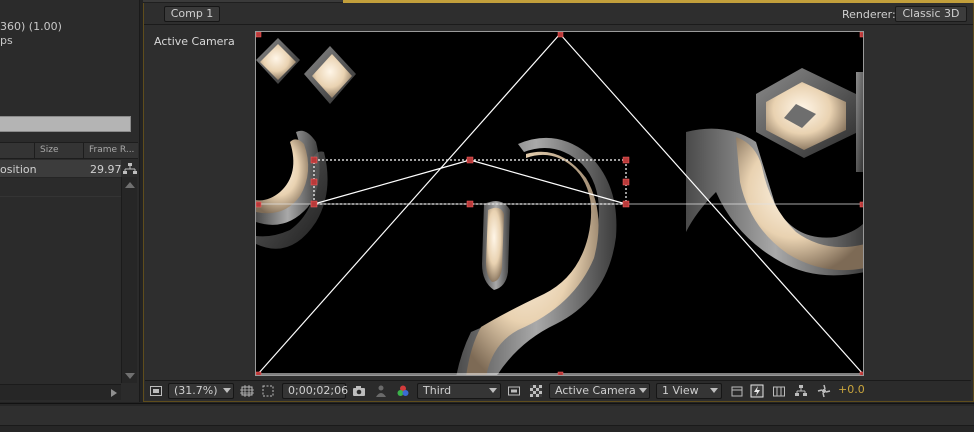 This screenshot has height=432, width=974. What do you see at coordinates (536, 256) in the screenshot?
I see `glyph-center` at bounding box center [536, 256].